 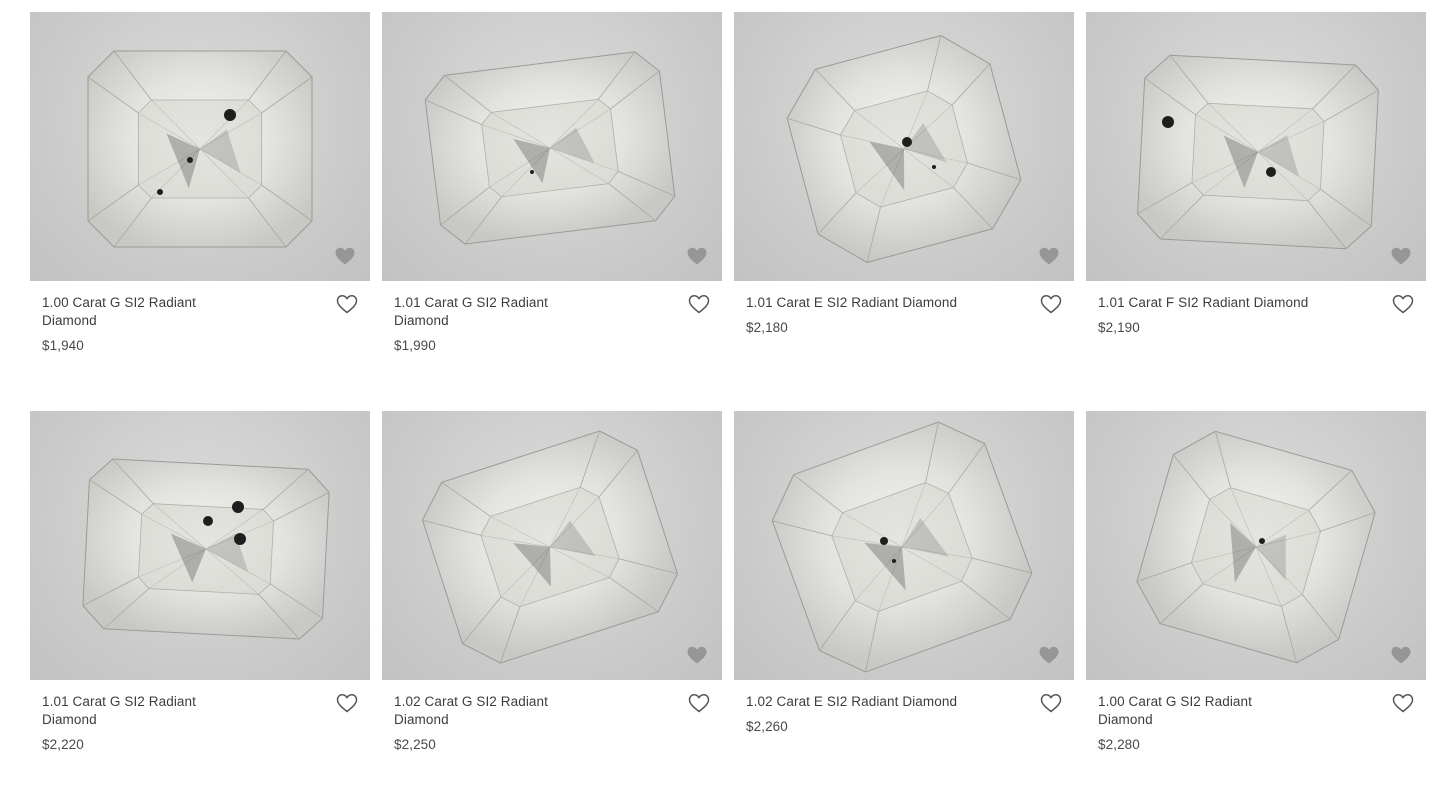 I want to click on product-price: $2,220, so click(x=63, y=744).